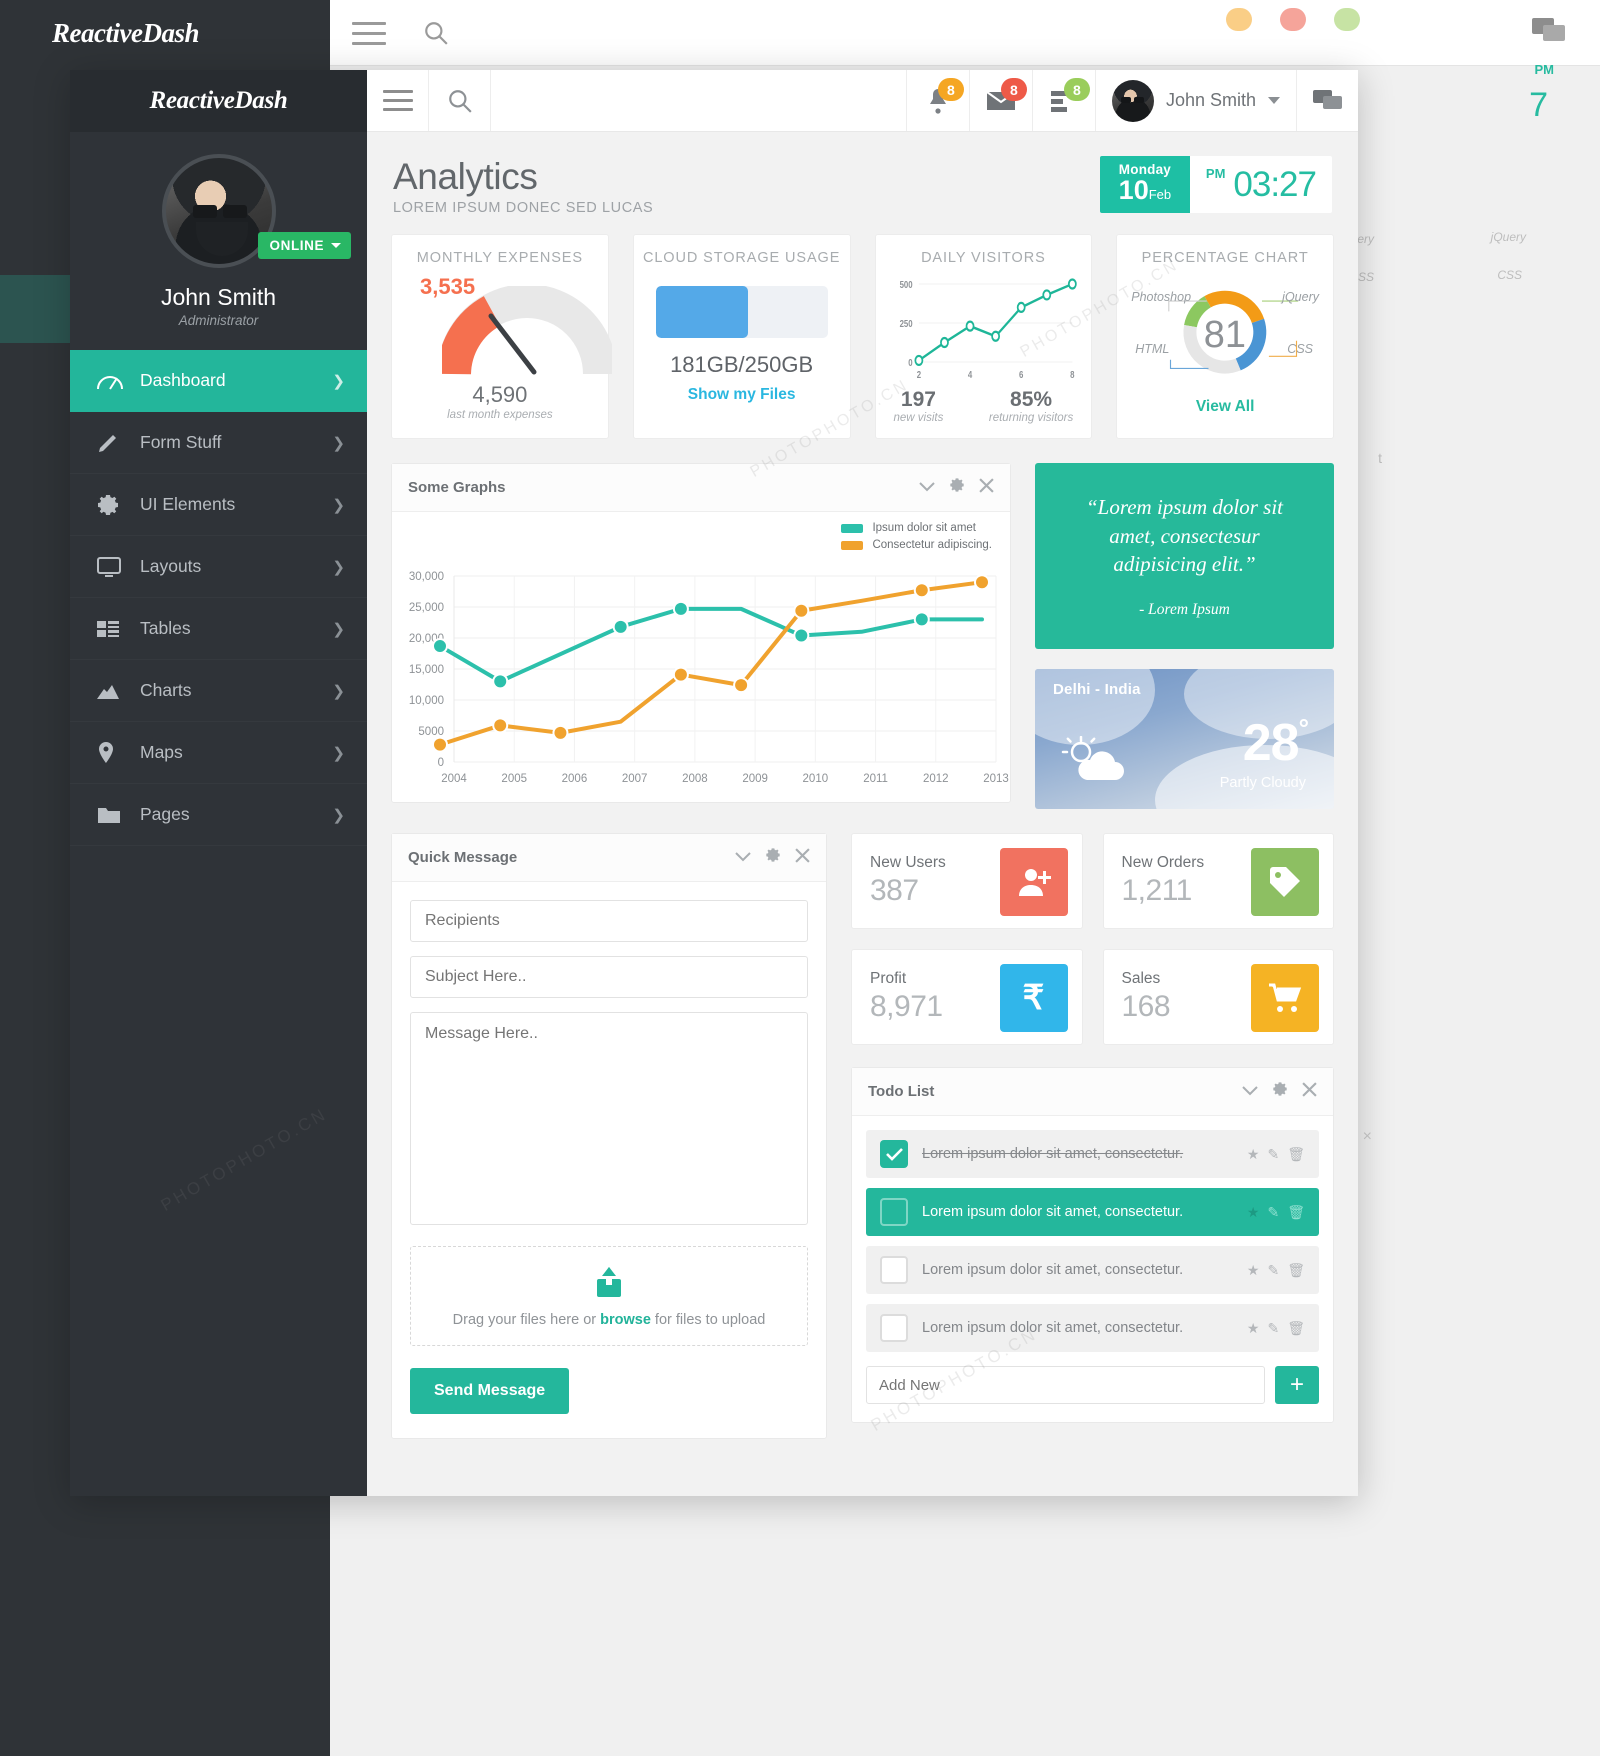  Describe the element at coordinates (967, 997) in the screenshot. I see `stat-card-profit: Profit 8,971 ₹` at that location.